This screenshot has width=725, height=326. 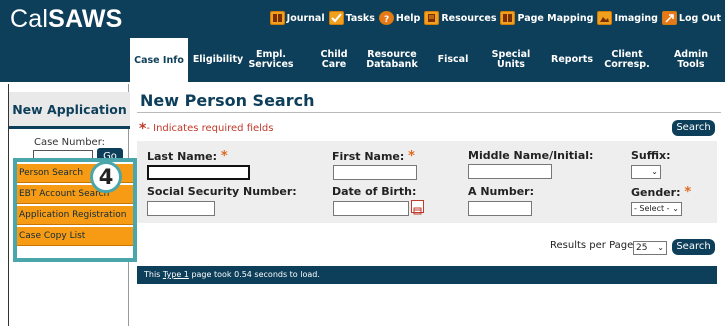 I want to click on journal-link: Journal, so click(x=297, y=18).